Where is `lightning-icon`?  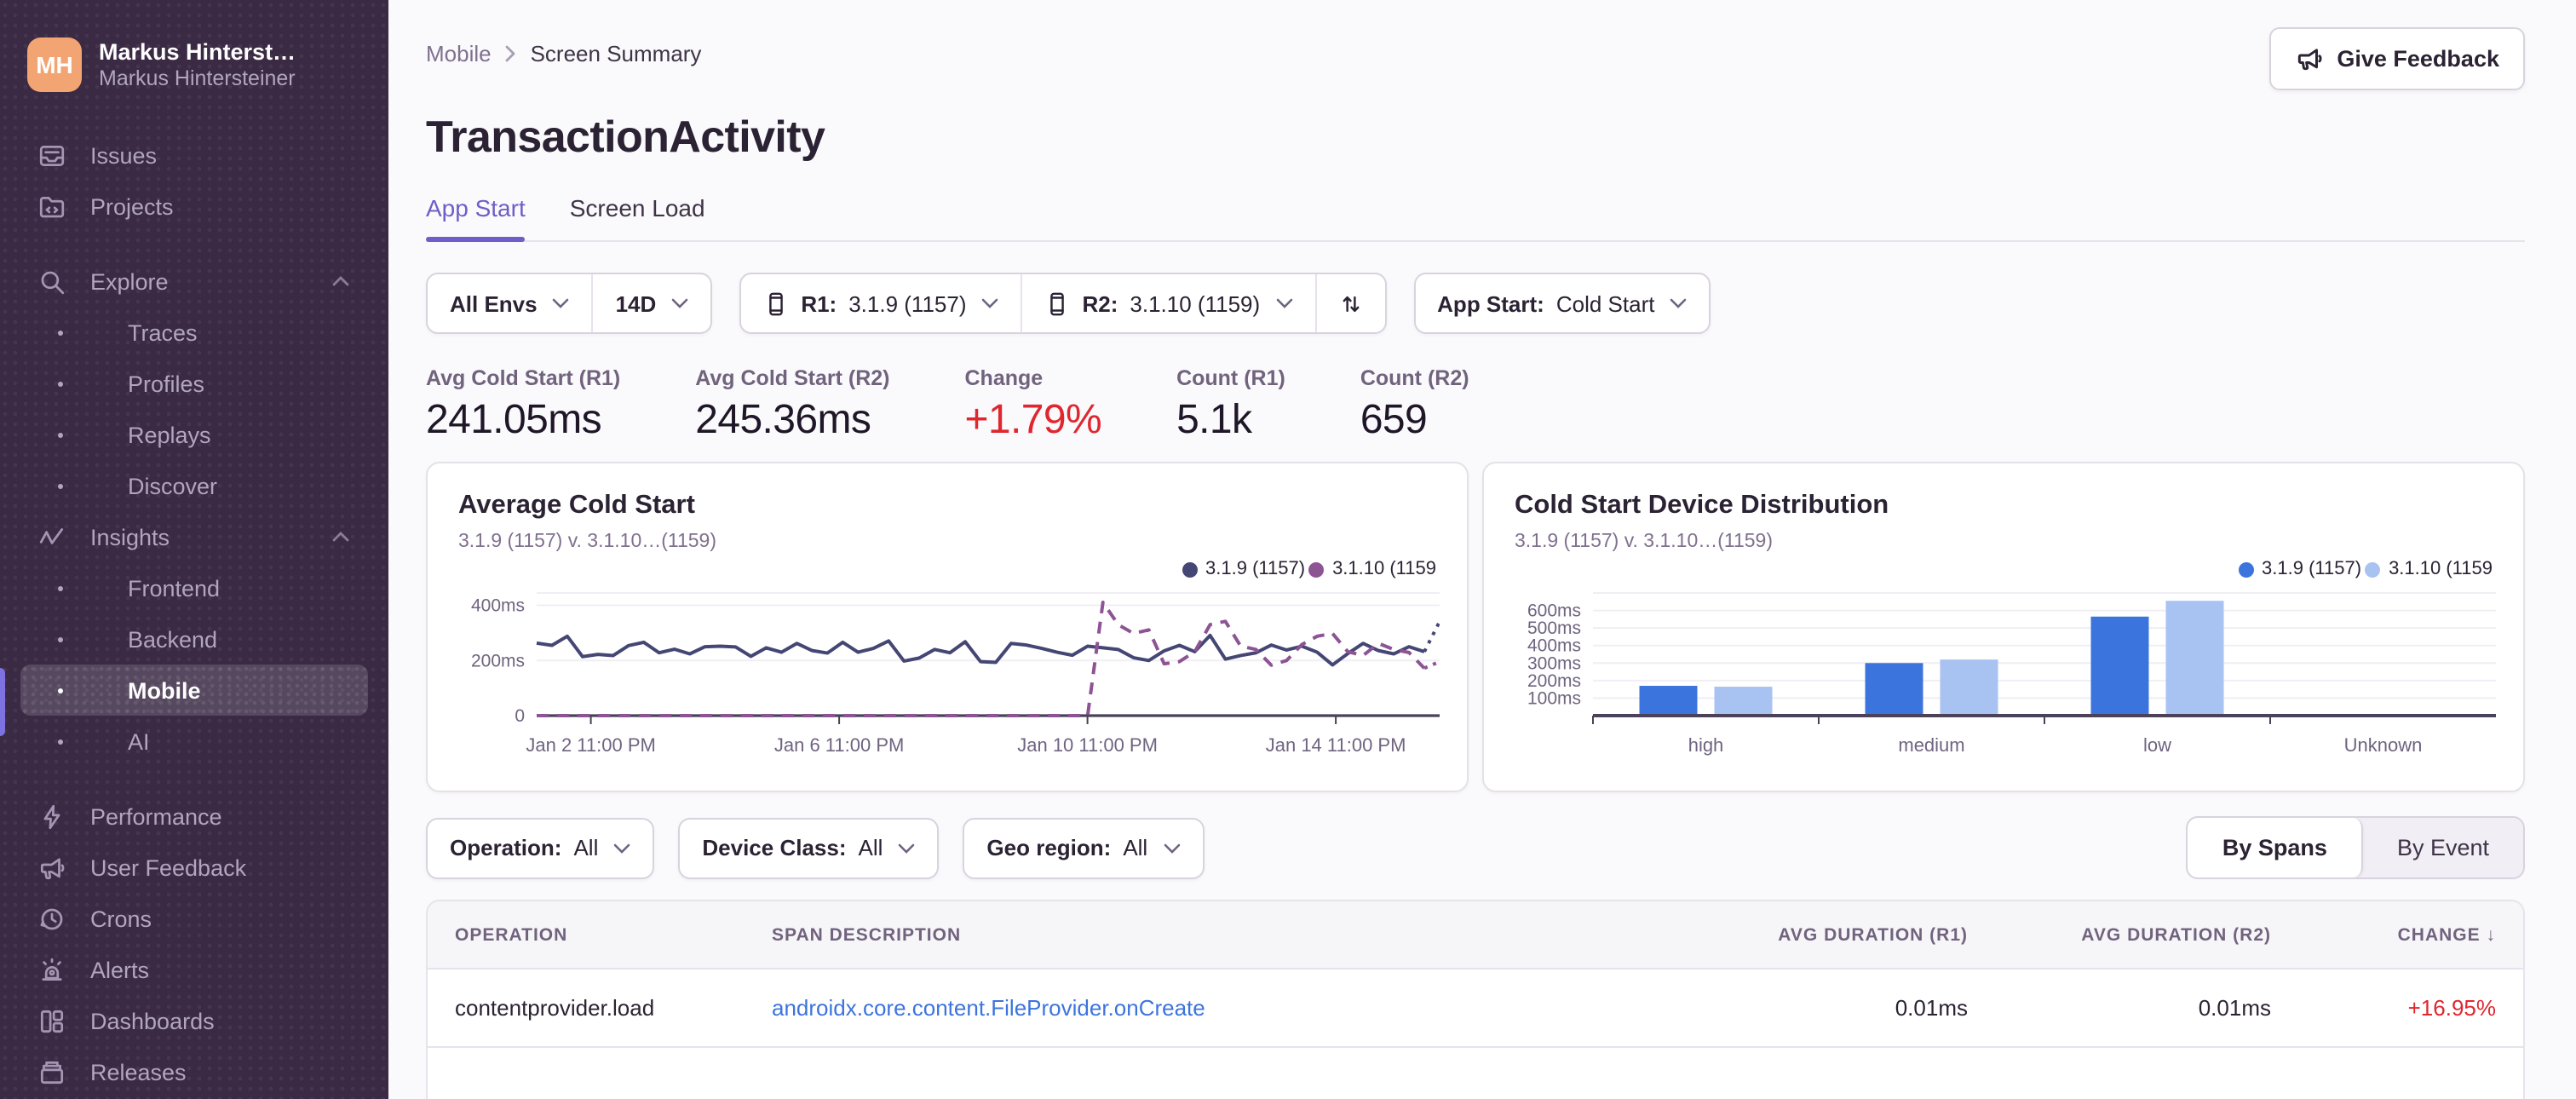
lightning-icon is located at coordinates (51, 816).